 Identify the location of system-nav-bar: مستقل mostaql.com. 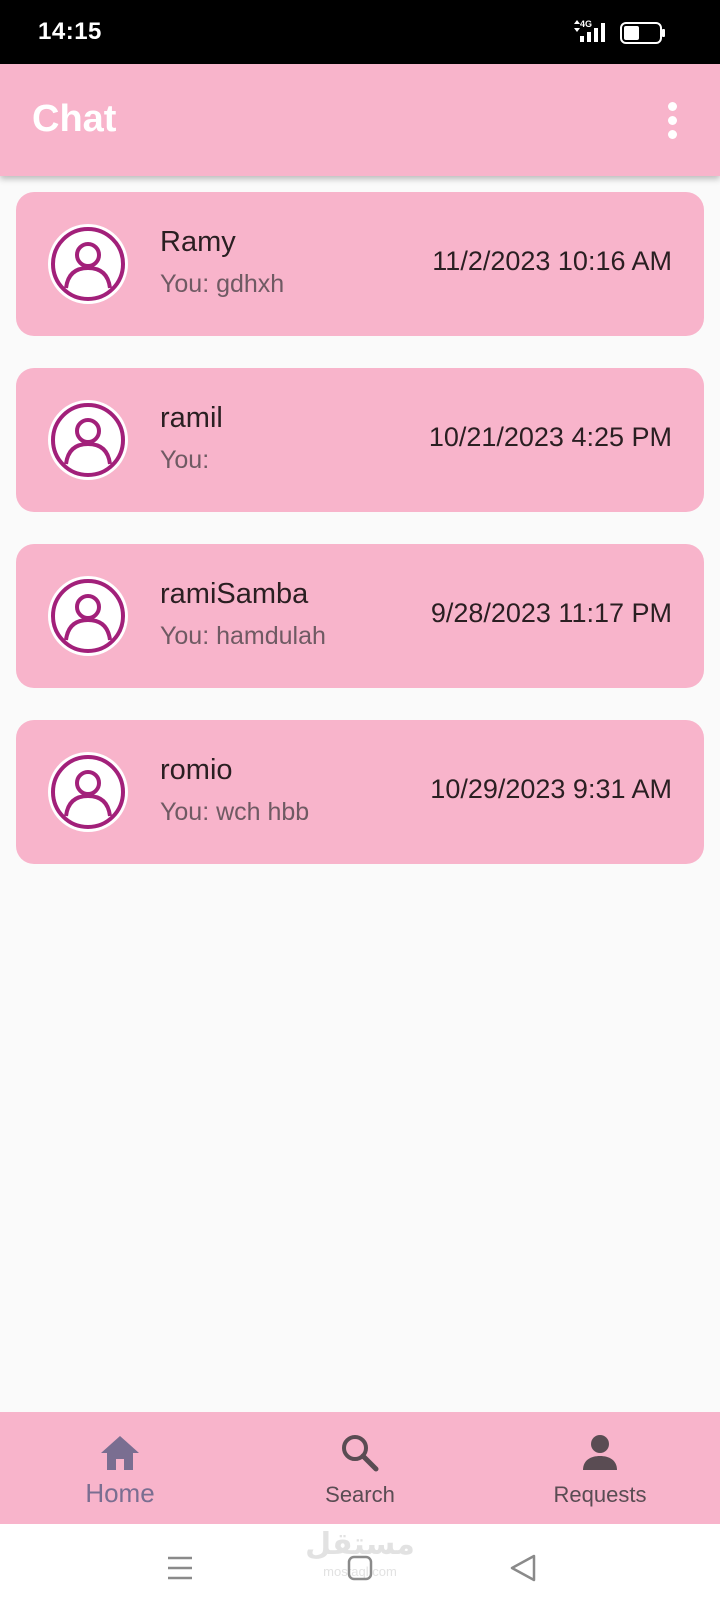
(360, 1568).